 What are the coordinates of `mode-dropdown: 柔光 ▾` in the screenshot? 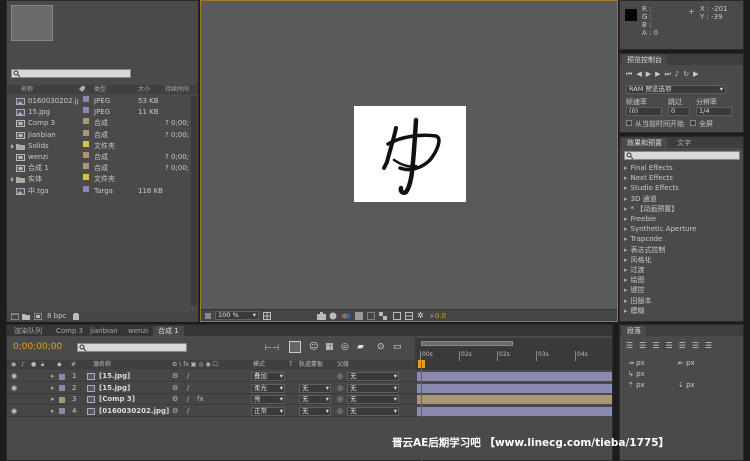 It's located at (268, 388).